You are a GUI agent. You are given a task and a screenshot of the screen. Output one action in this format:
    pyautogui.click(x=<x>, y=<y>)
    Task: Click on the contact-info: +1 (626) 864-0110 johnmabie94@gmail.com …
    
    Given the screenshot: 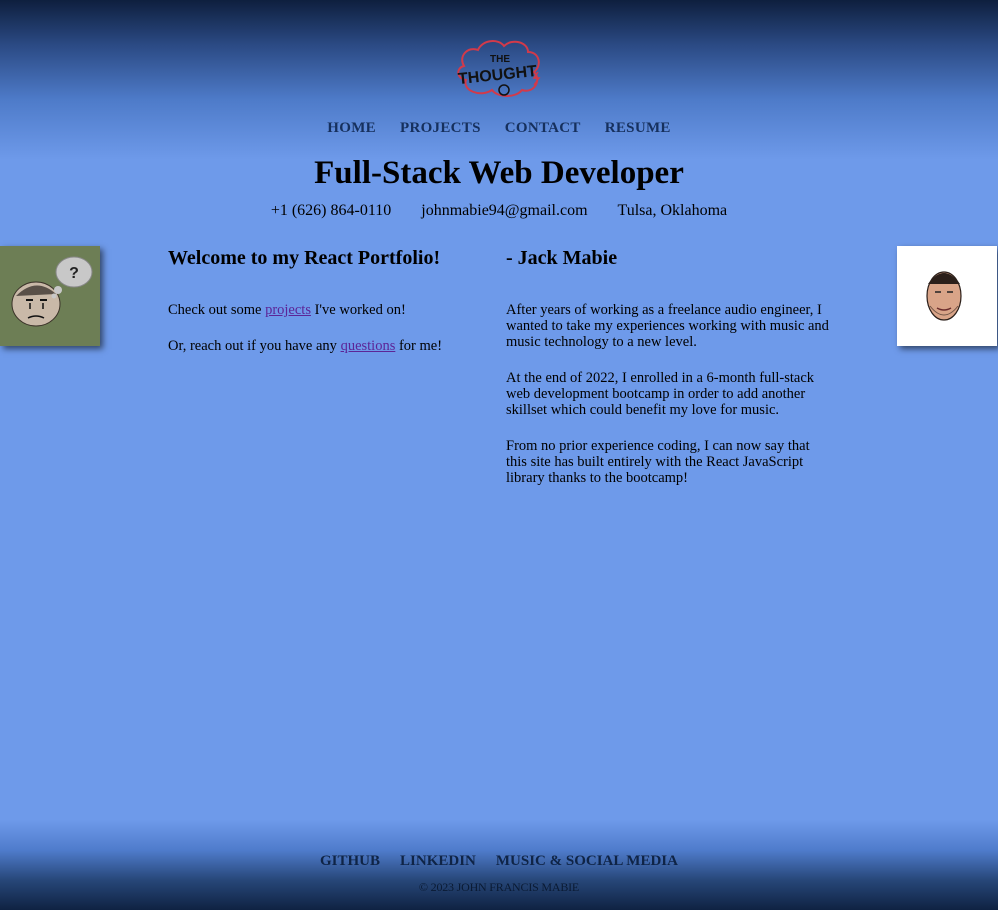 What is the action you would take?
    pyautogui.click(x=499, y=211)
    